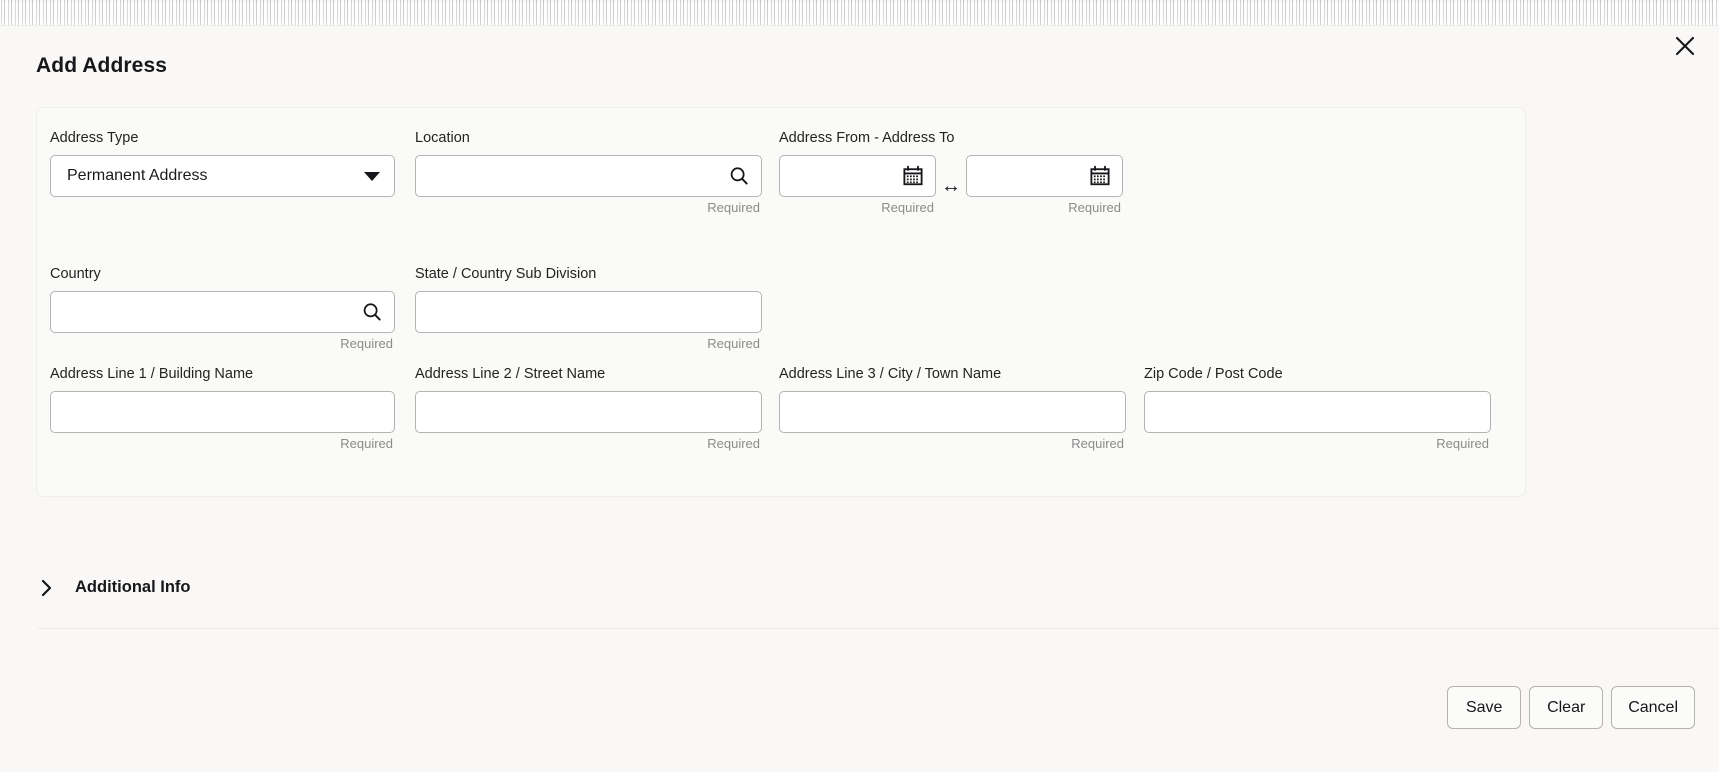 The width and height of the screenshot is (1719, 772). I want to click on field-zip-code: Zip Code / Post Code Required, so click(1317, 408).